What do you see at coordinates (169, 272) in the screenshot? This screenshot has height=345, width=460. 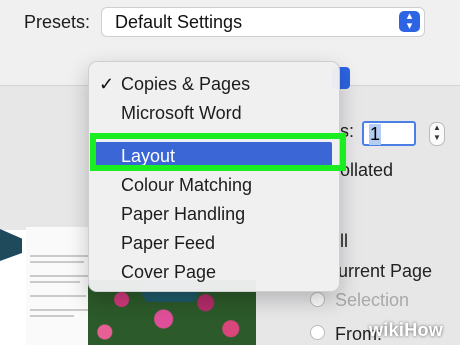 I see `menu-item-label: Cover Page` at bounding box center [169, 272].